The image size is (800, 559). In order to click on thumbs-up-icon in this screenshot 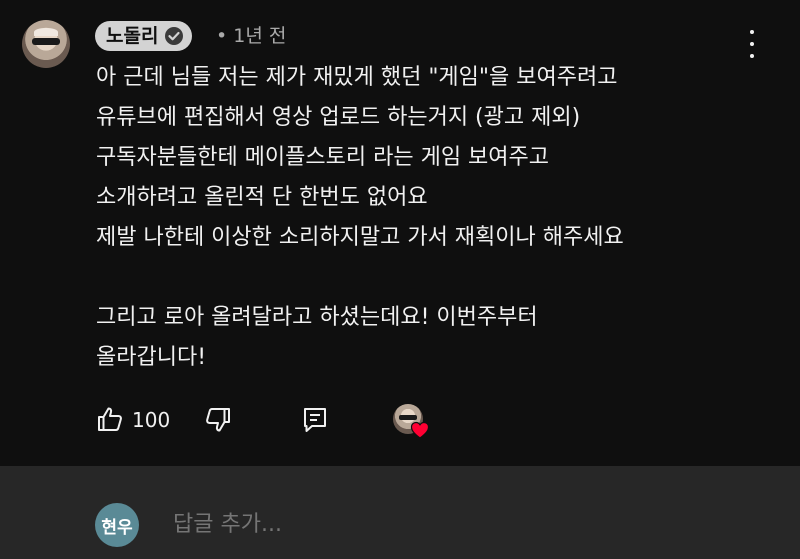, I will do `click(110, 419)`.